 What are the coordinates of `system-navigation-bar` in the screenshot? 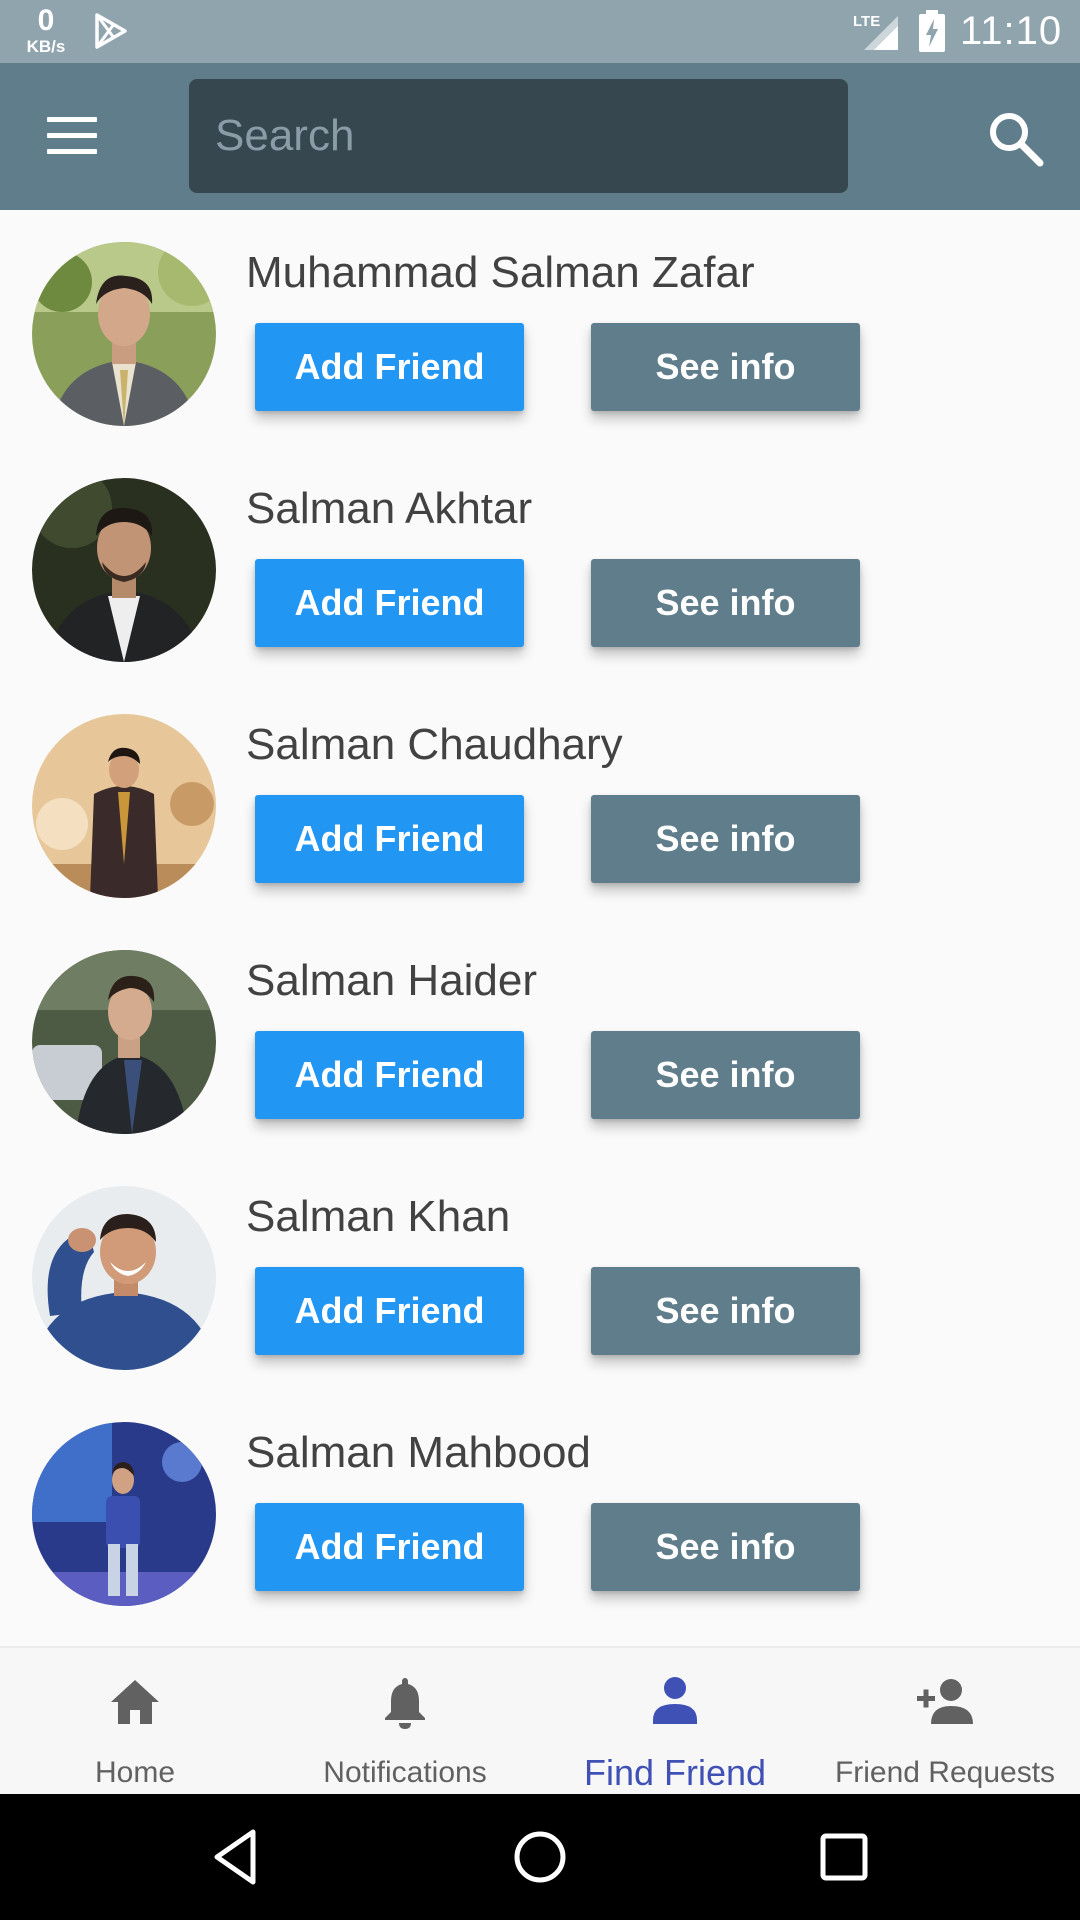 It's located at (540, 1857).